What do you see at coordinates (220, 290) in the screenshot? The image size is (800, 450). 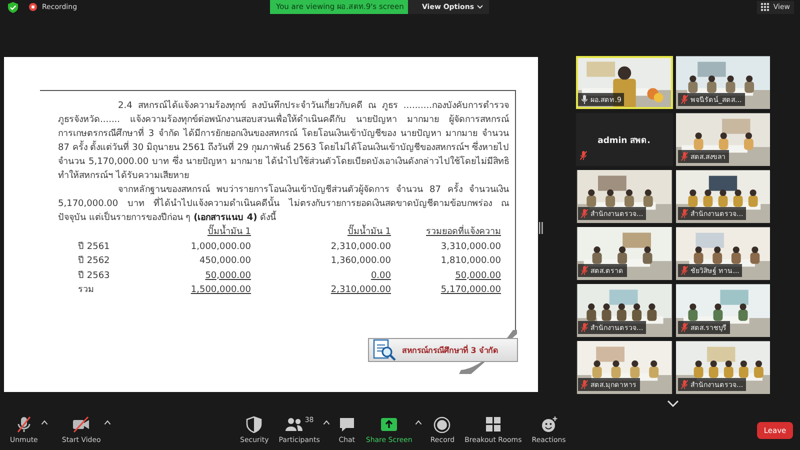 I see `table-cell-text: 1,500,000.00` at bounding box center [220, 290].